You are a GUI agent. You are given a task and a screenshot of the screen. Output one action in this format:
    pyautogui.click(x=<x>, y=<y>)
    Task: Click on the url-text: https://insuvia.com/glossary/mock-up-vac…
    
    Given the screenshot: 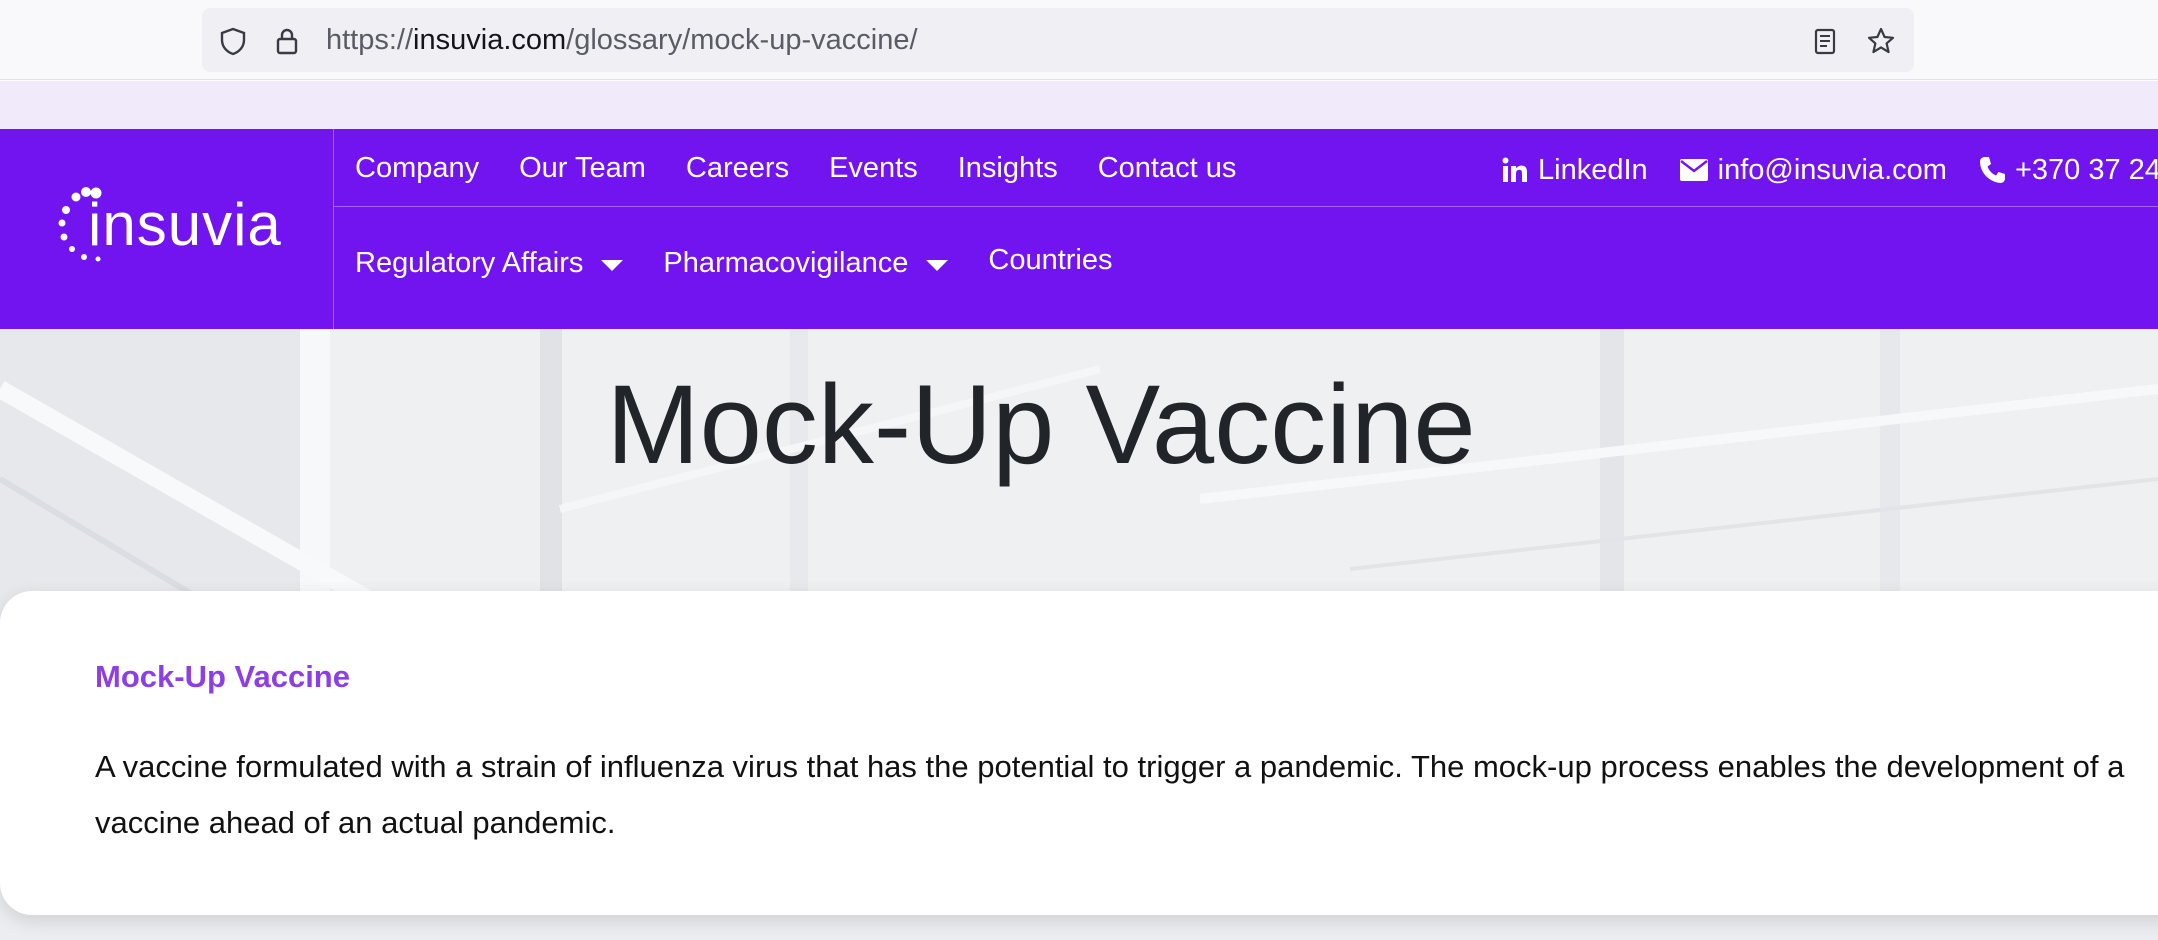 What is the action you would take?
    pyautogui.click(x=622, y=40)
    